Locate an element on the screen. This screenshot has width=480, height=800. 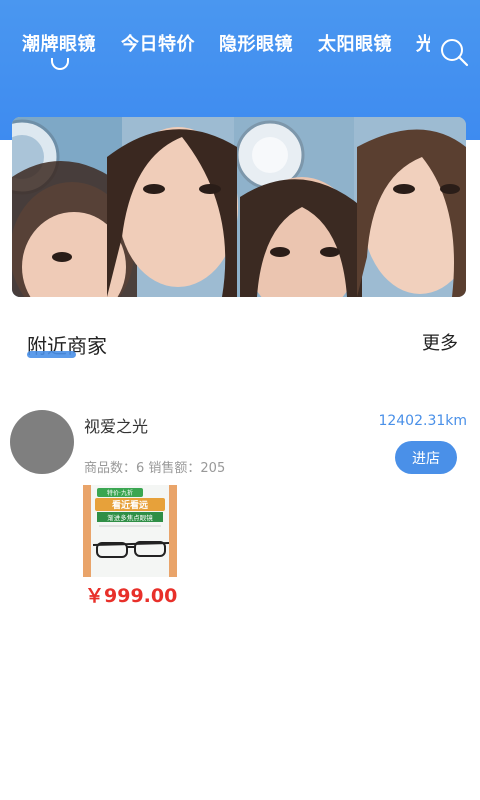
more-link: 更多 is located at coordinates (440, 342).